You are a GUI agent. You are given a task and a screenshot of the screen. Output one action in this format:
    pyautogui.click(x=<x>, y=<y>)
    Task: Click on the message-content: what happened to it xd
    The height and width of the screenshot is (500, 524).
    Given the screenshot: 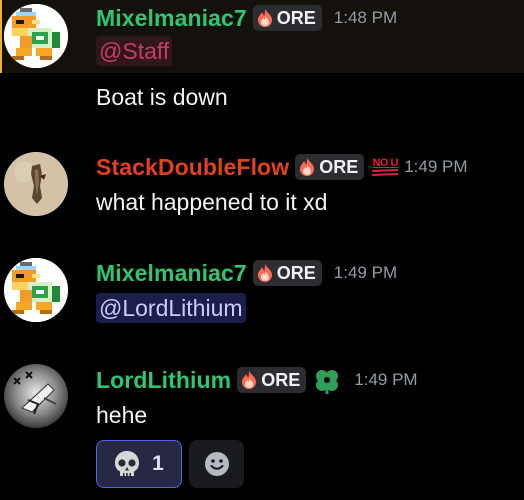 What is the action you would take?
    pyautogui.click(x=212, y=202)
    